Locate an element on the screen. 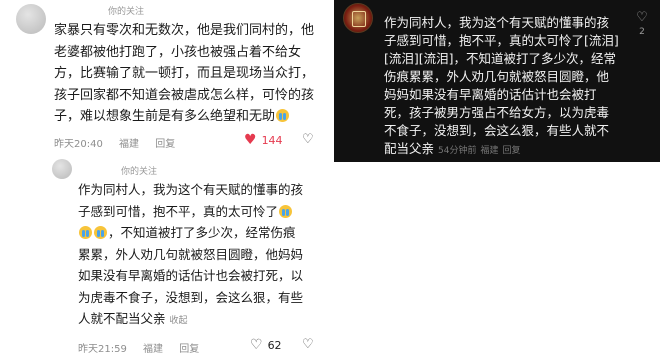 The height and width of the screenshot is (356, 660). comment-line: 人就不配当父亲 收起 is located at coordinates (133, 318).